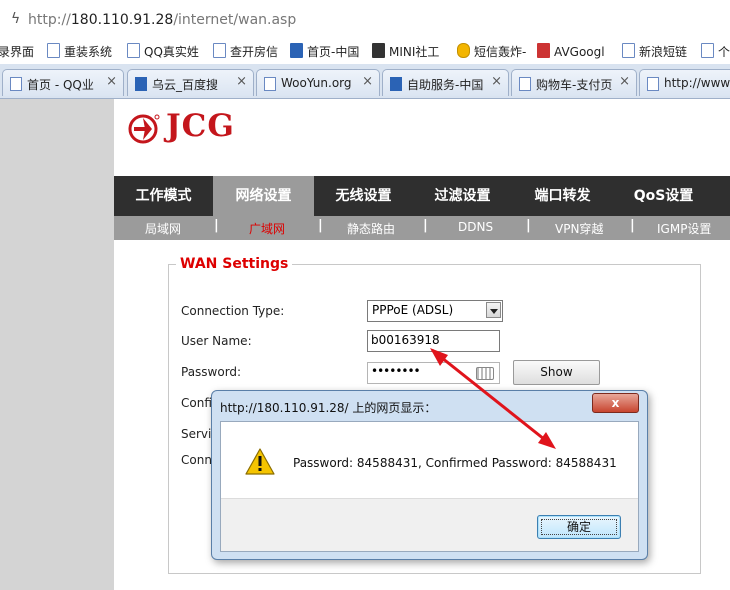 This screenshot has width=730, height=590. What do you see at coordinates (439, 357) in the screenshot?
I see `annotation-arrowhead` at bounding box center [439, 357].